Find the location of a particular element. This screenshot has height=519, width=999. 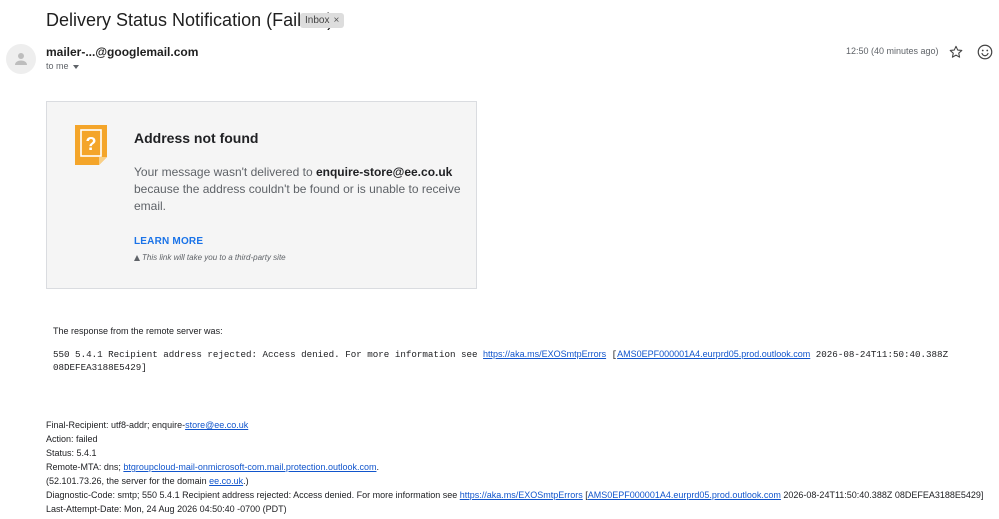

inbox-label-chip: Inbox × is located at coordinates (322, 20).